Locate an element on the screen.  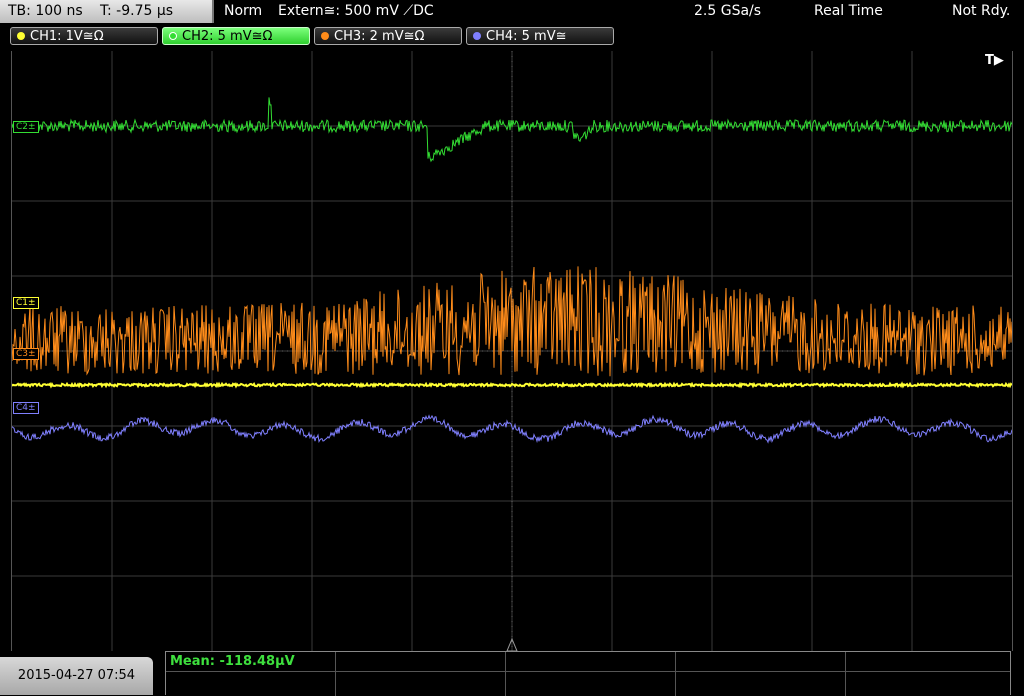
channel-chip-ch4: CH4: 5 mV≅ is located at coordinates (540, 36).